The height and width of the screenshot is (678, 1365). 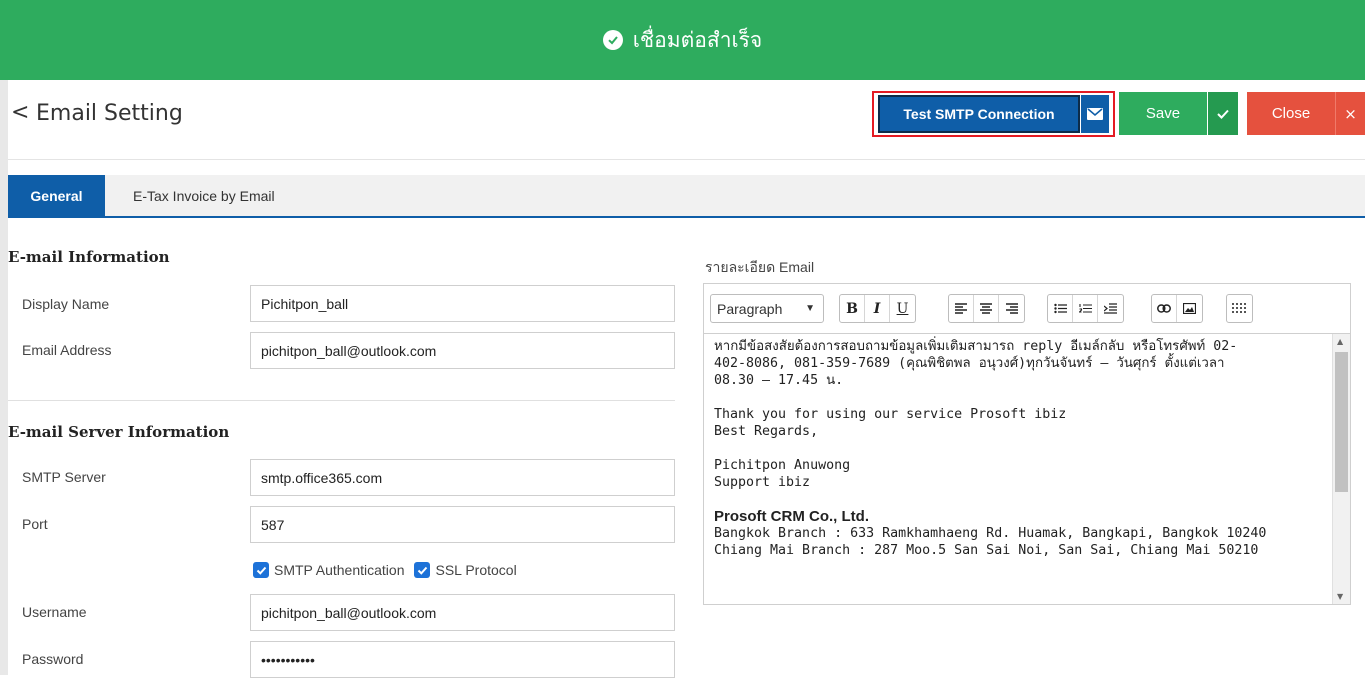 What do you see at coordinates (779, 380) in the screenshot?
I see `body-line: 08.30 – 17.45 น.` at bounding box center [779, 380].